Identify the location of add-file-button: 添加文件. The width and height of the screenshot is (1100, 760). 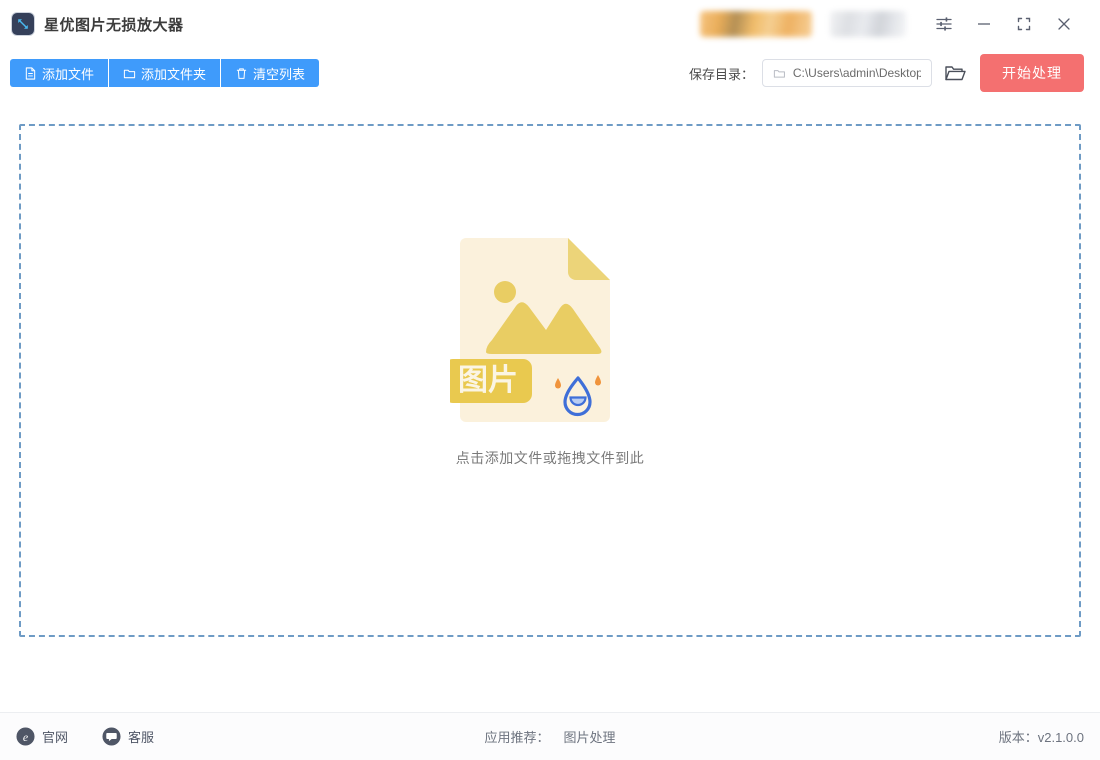
(60, 73).